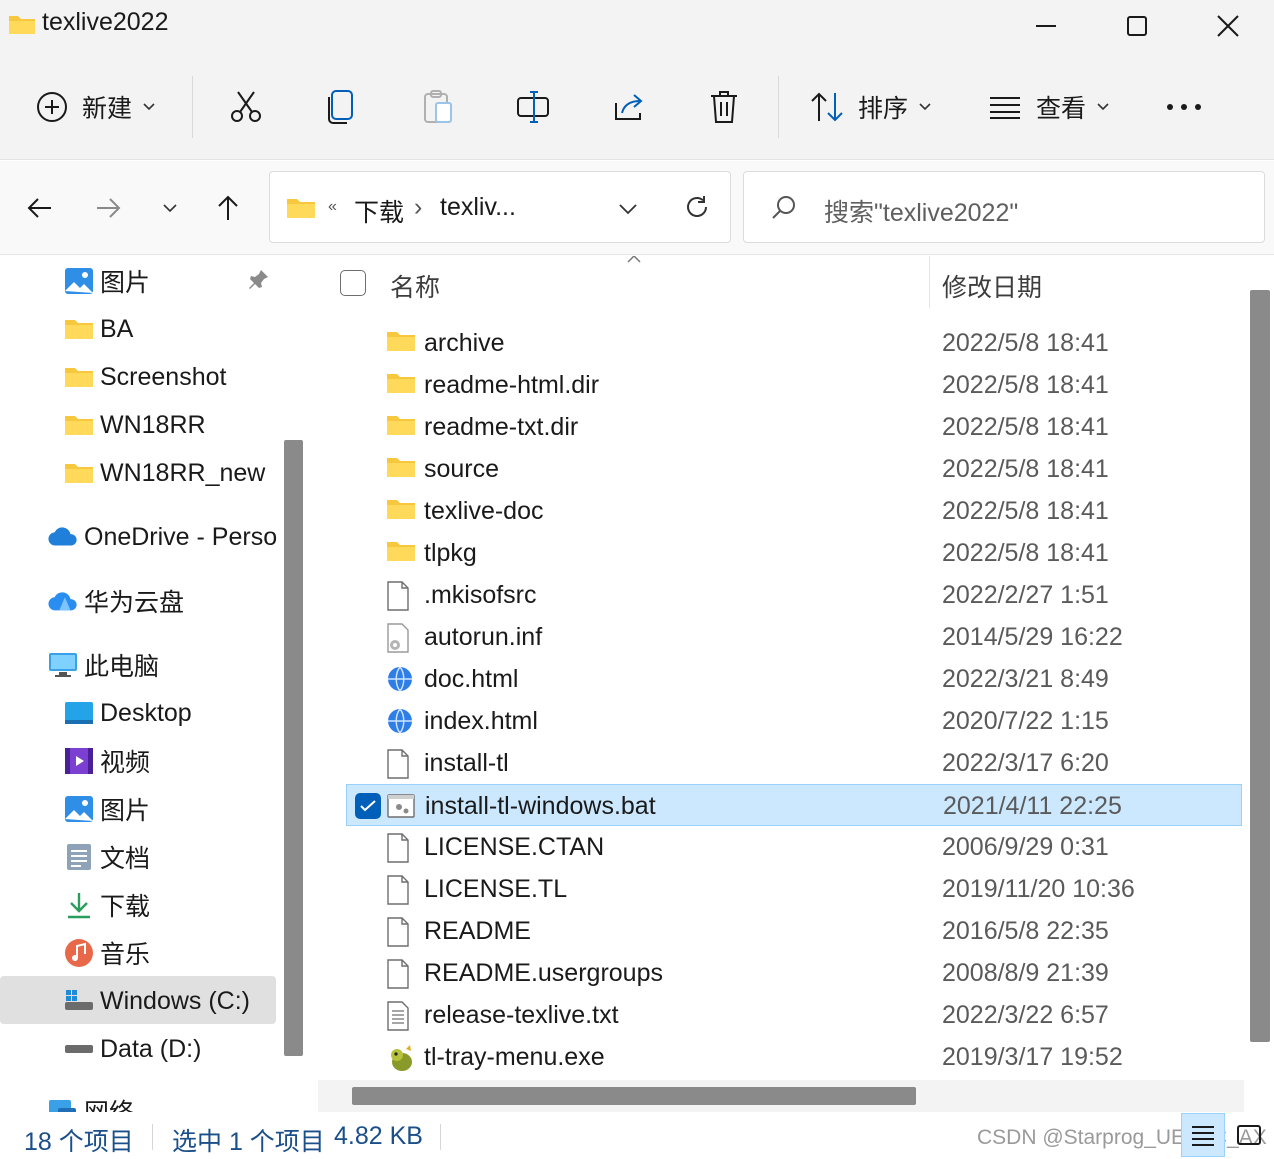 The image size is (1274, 1159). What do you see at coordinates (634, 1096) in the screenshot?
I see `file-list-horizontal-scrollbar` at bounding box center [634, 1096].